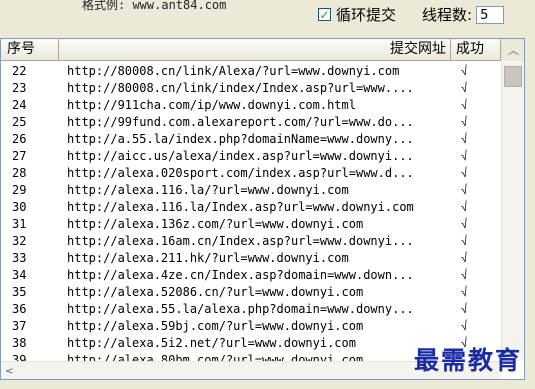  I want to click on chevron-left-icon: <, so click(9, 371).